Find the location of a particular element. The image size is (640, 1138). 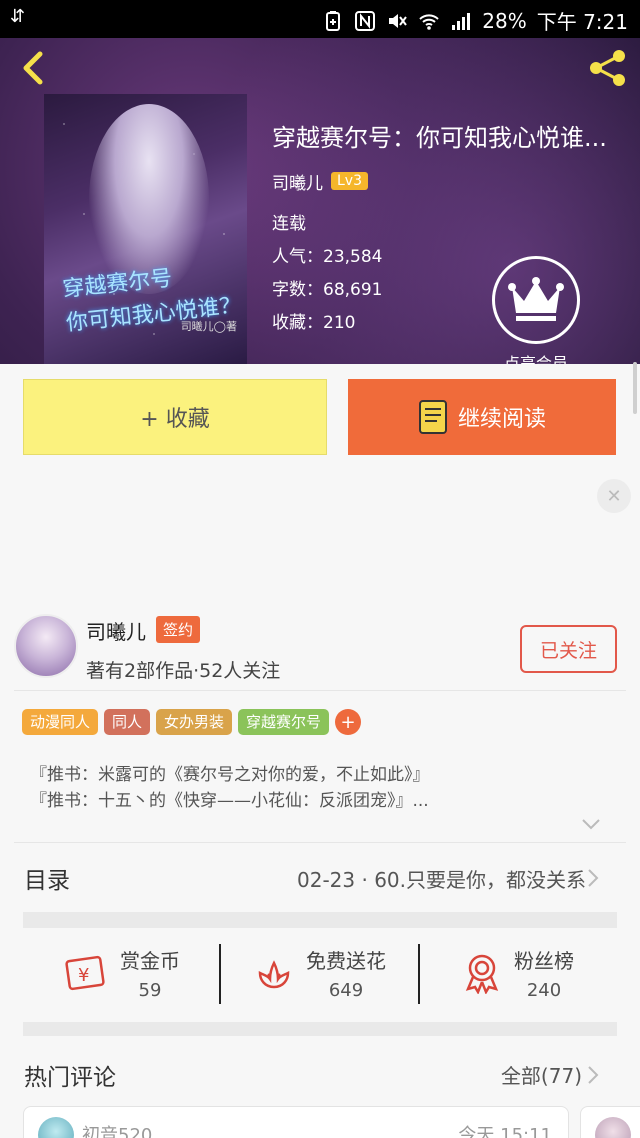

comment-card is located at coordinates (610, 1122).